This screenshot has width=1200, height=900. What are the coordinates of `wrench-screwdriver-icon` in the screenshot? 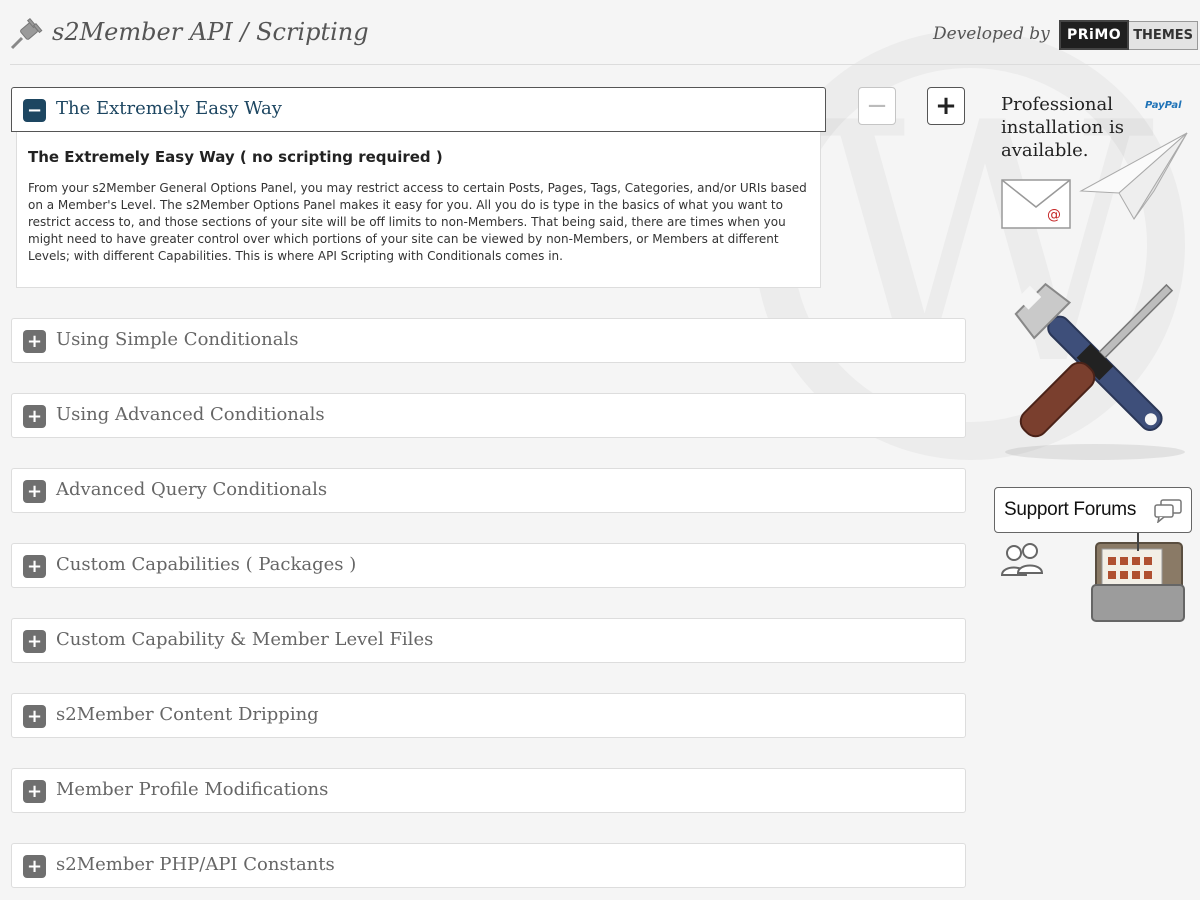 It's located at (1095, 371).